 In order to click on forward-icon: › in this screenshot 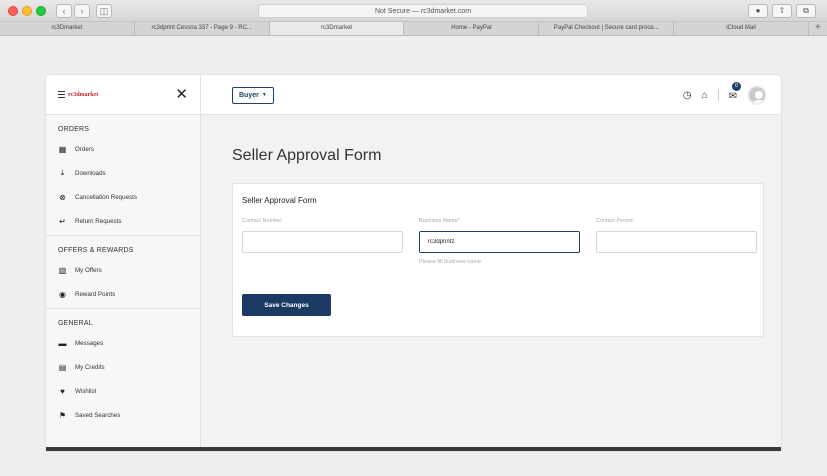, I will do `click(82, 11)`.